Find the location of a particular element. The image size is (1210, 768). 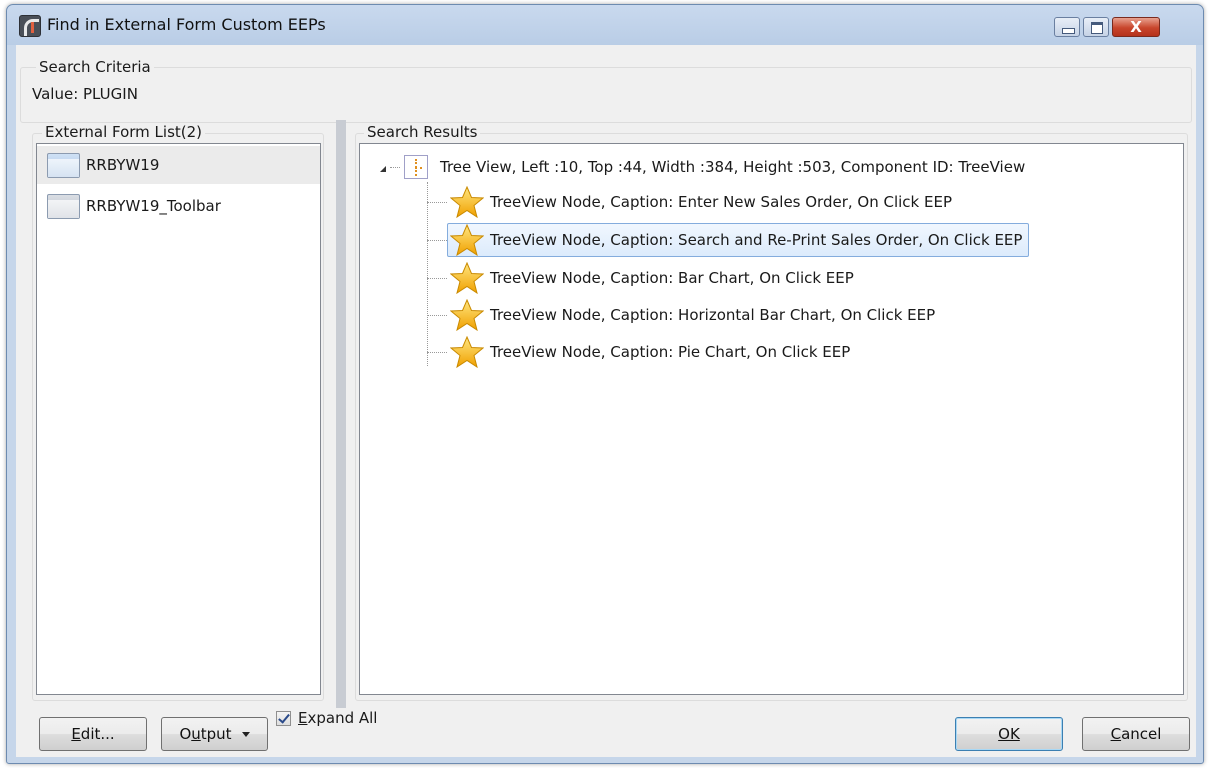

treeview-icon is located at coordinates (416, 167).